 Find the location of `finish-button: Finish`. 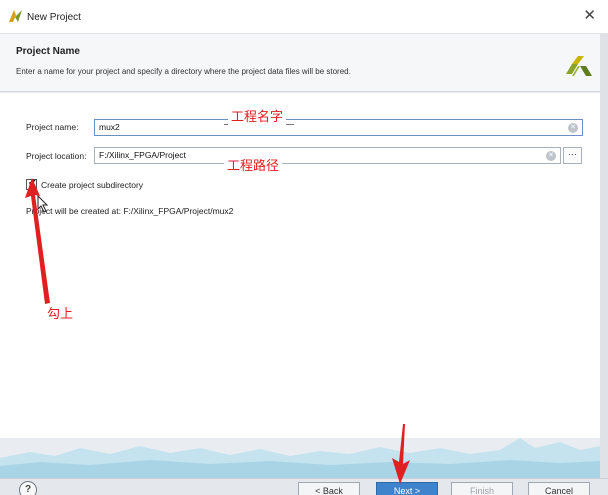

finish-button: Finish is located at coordinates (482, 488).